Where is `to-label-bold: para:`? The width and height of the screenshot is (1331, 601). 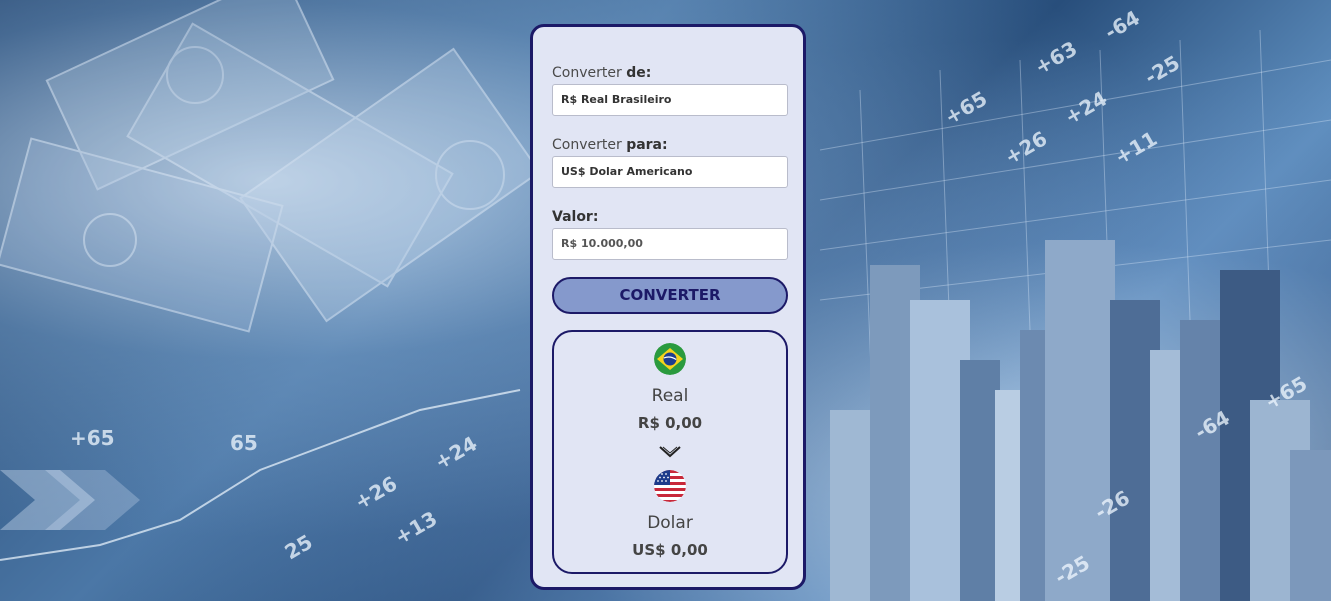 to-label-bold: para: is located at coordinates (647, 145).